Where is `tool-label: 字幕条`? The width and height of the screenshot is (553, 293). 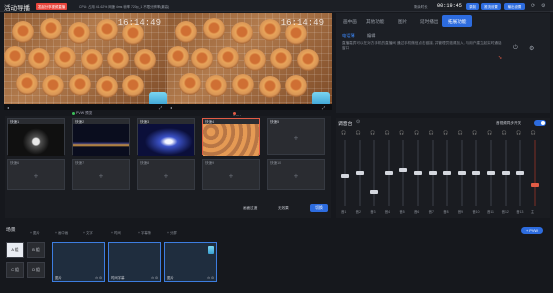 tool-label: 字幕条 is located at coordinates (146, 233).